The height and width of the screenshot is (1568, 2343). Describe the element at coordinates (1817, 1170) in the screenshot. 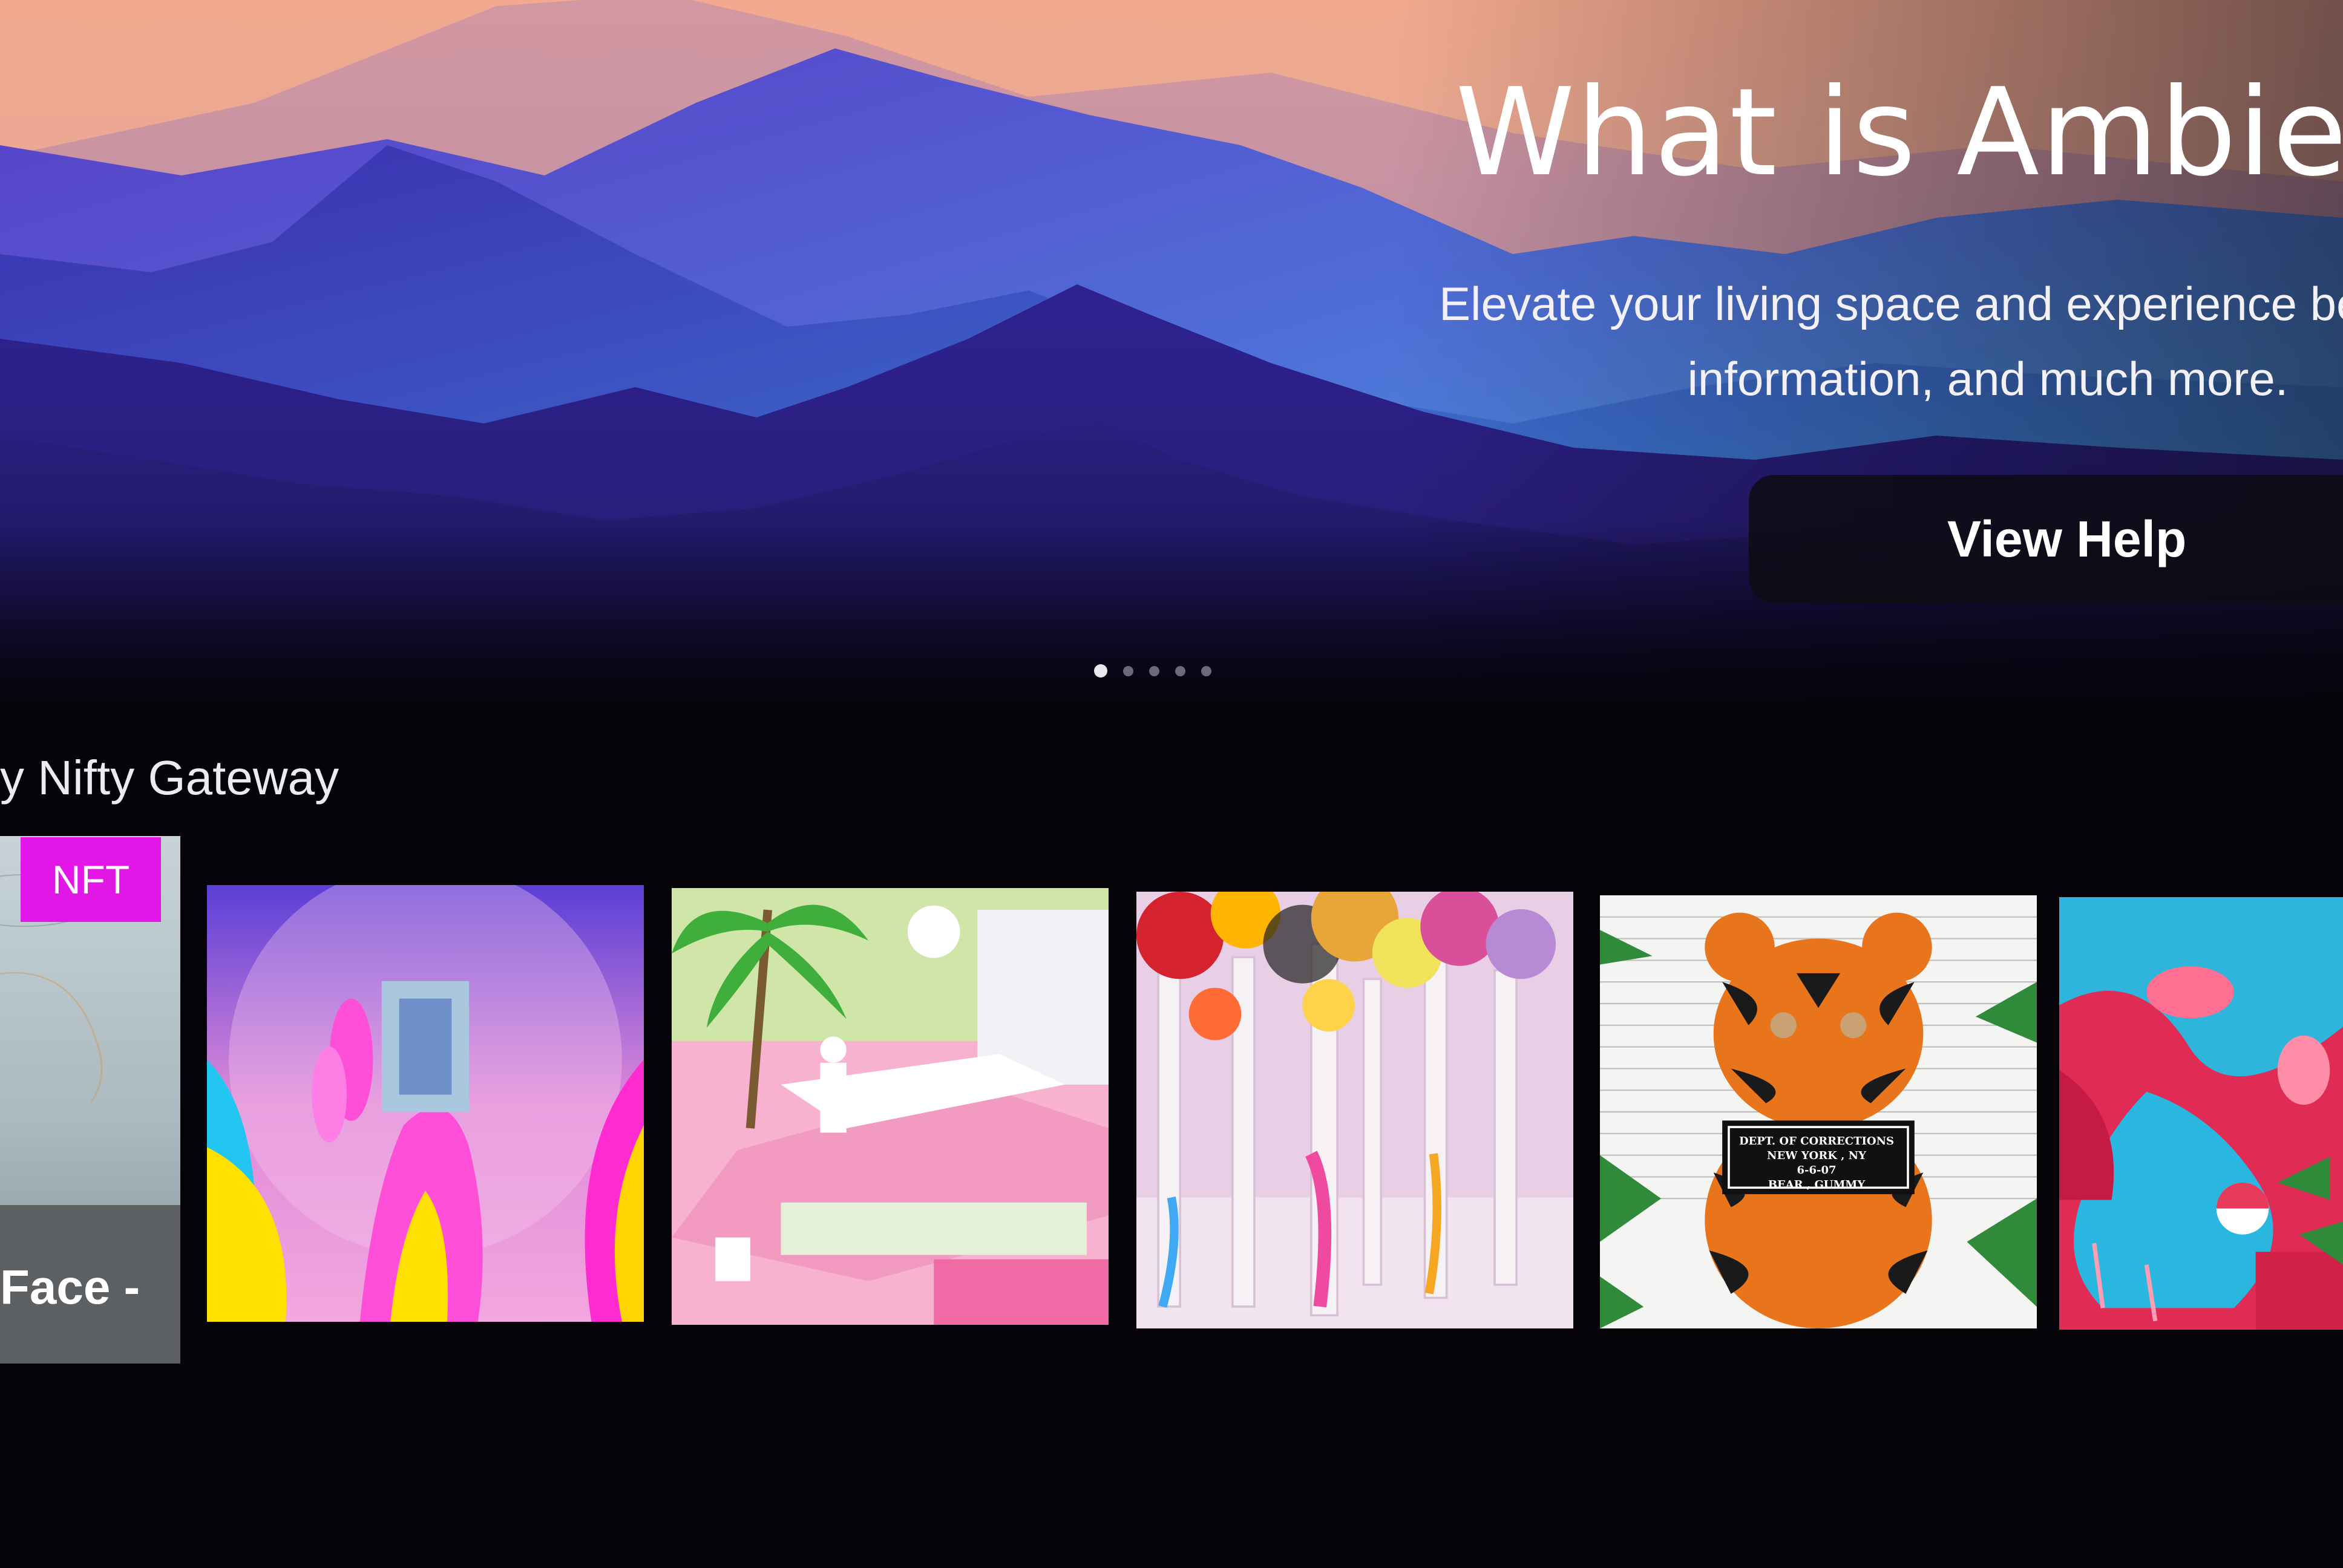

I see `mugshot-sign-line-3: 6-6-07` at that location.